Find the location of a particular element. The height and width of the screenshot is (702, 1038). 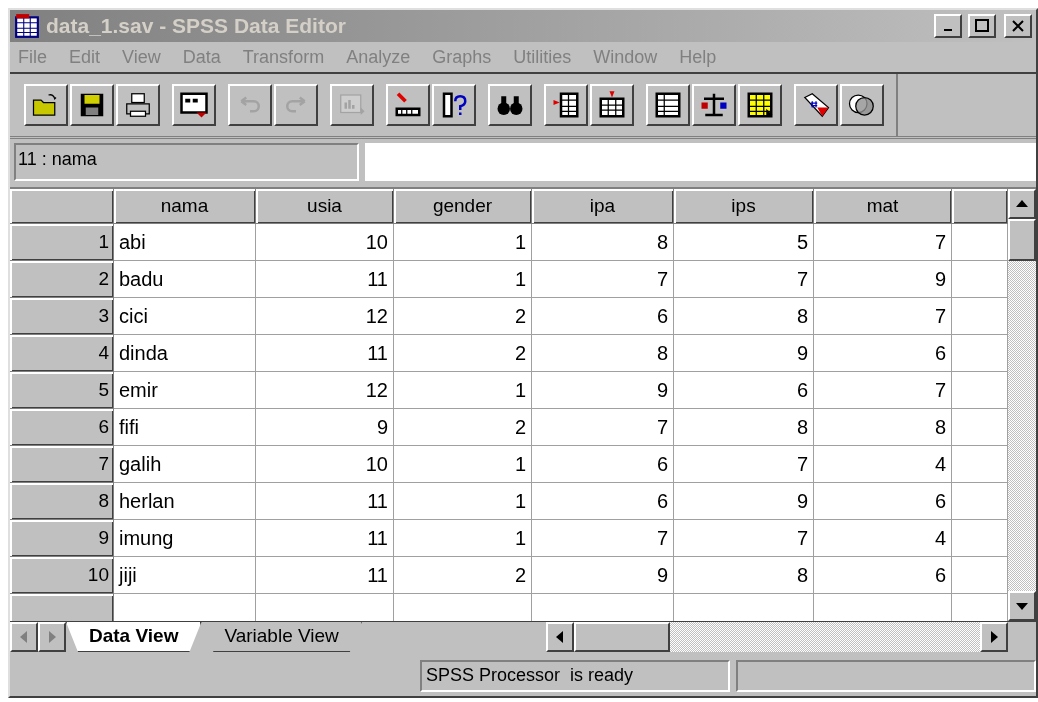

tab-scroll-right-button is located at coordinates (52, 637).